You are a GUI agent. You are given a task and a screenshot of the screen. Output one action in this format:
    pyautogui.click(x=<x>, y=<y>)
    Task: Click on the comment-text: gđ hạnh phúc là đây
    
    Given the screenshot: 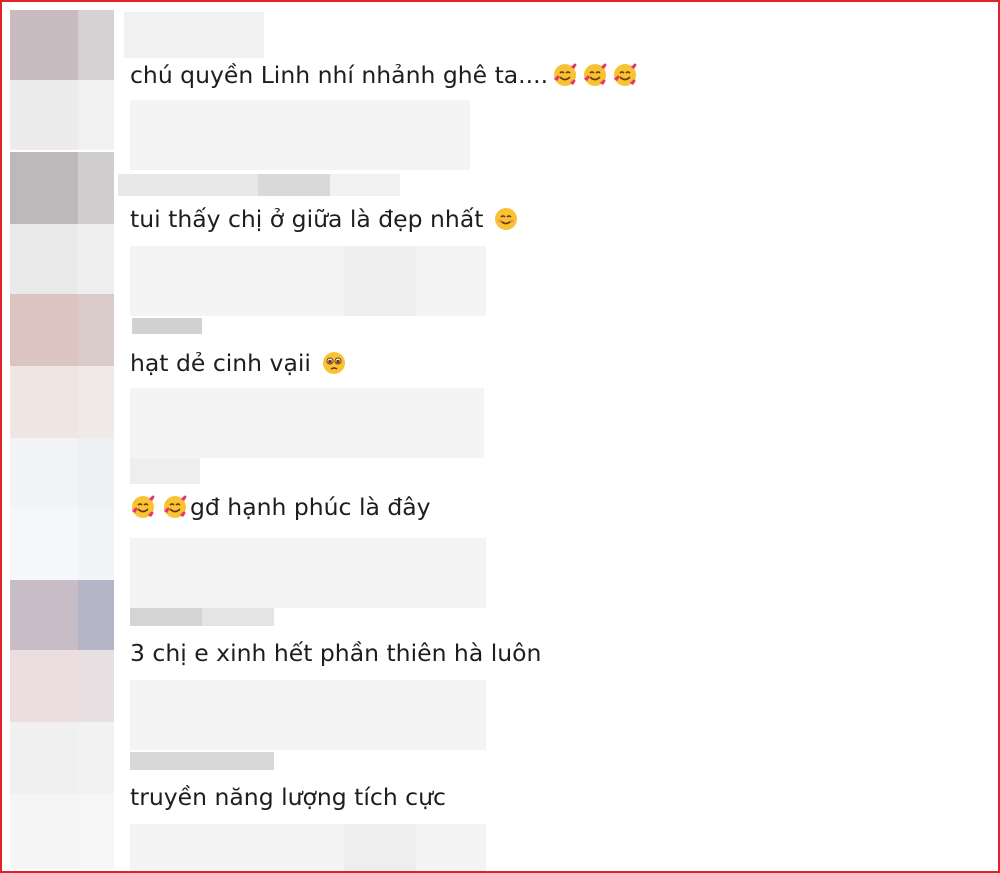 What is the action you would take?
    pyautogui.click(x=280, y=507)
    